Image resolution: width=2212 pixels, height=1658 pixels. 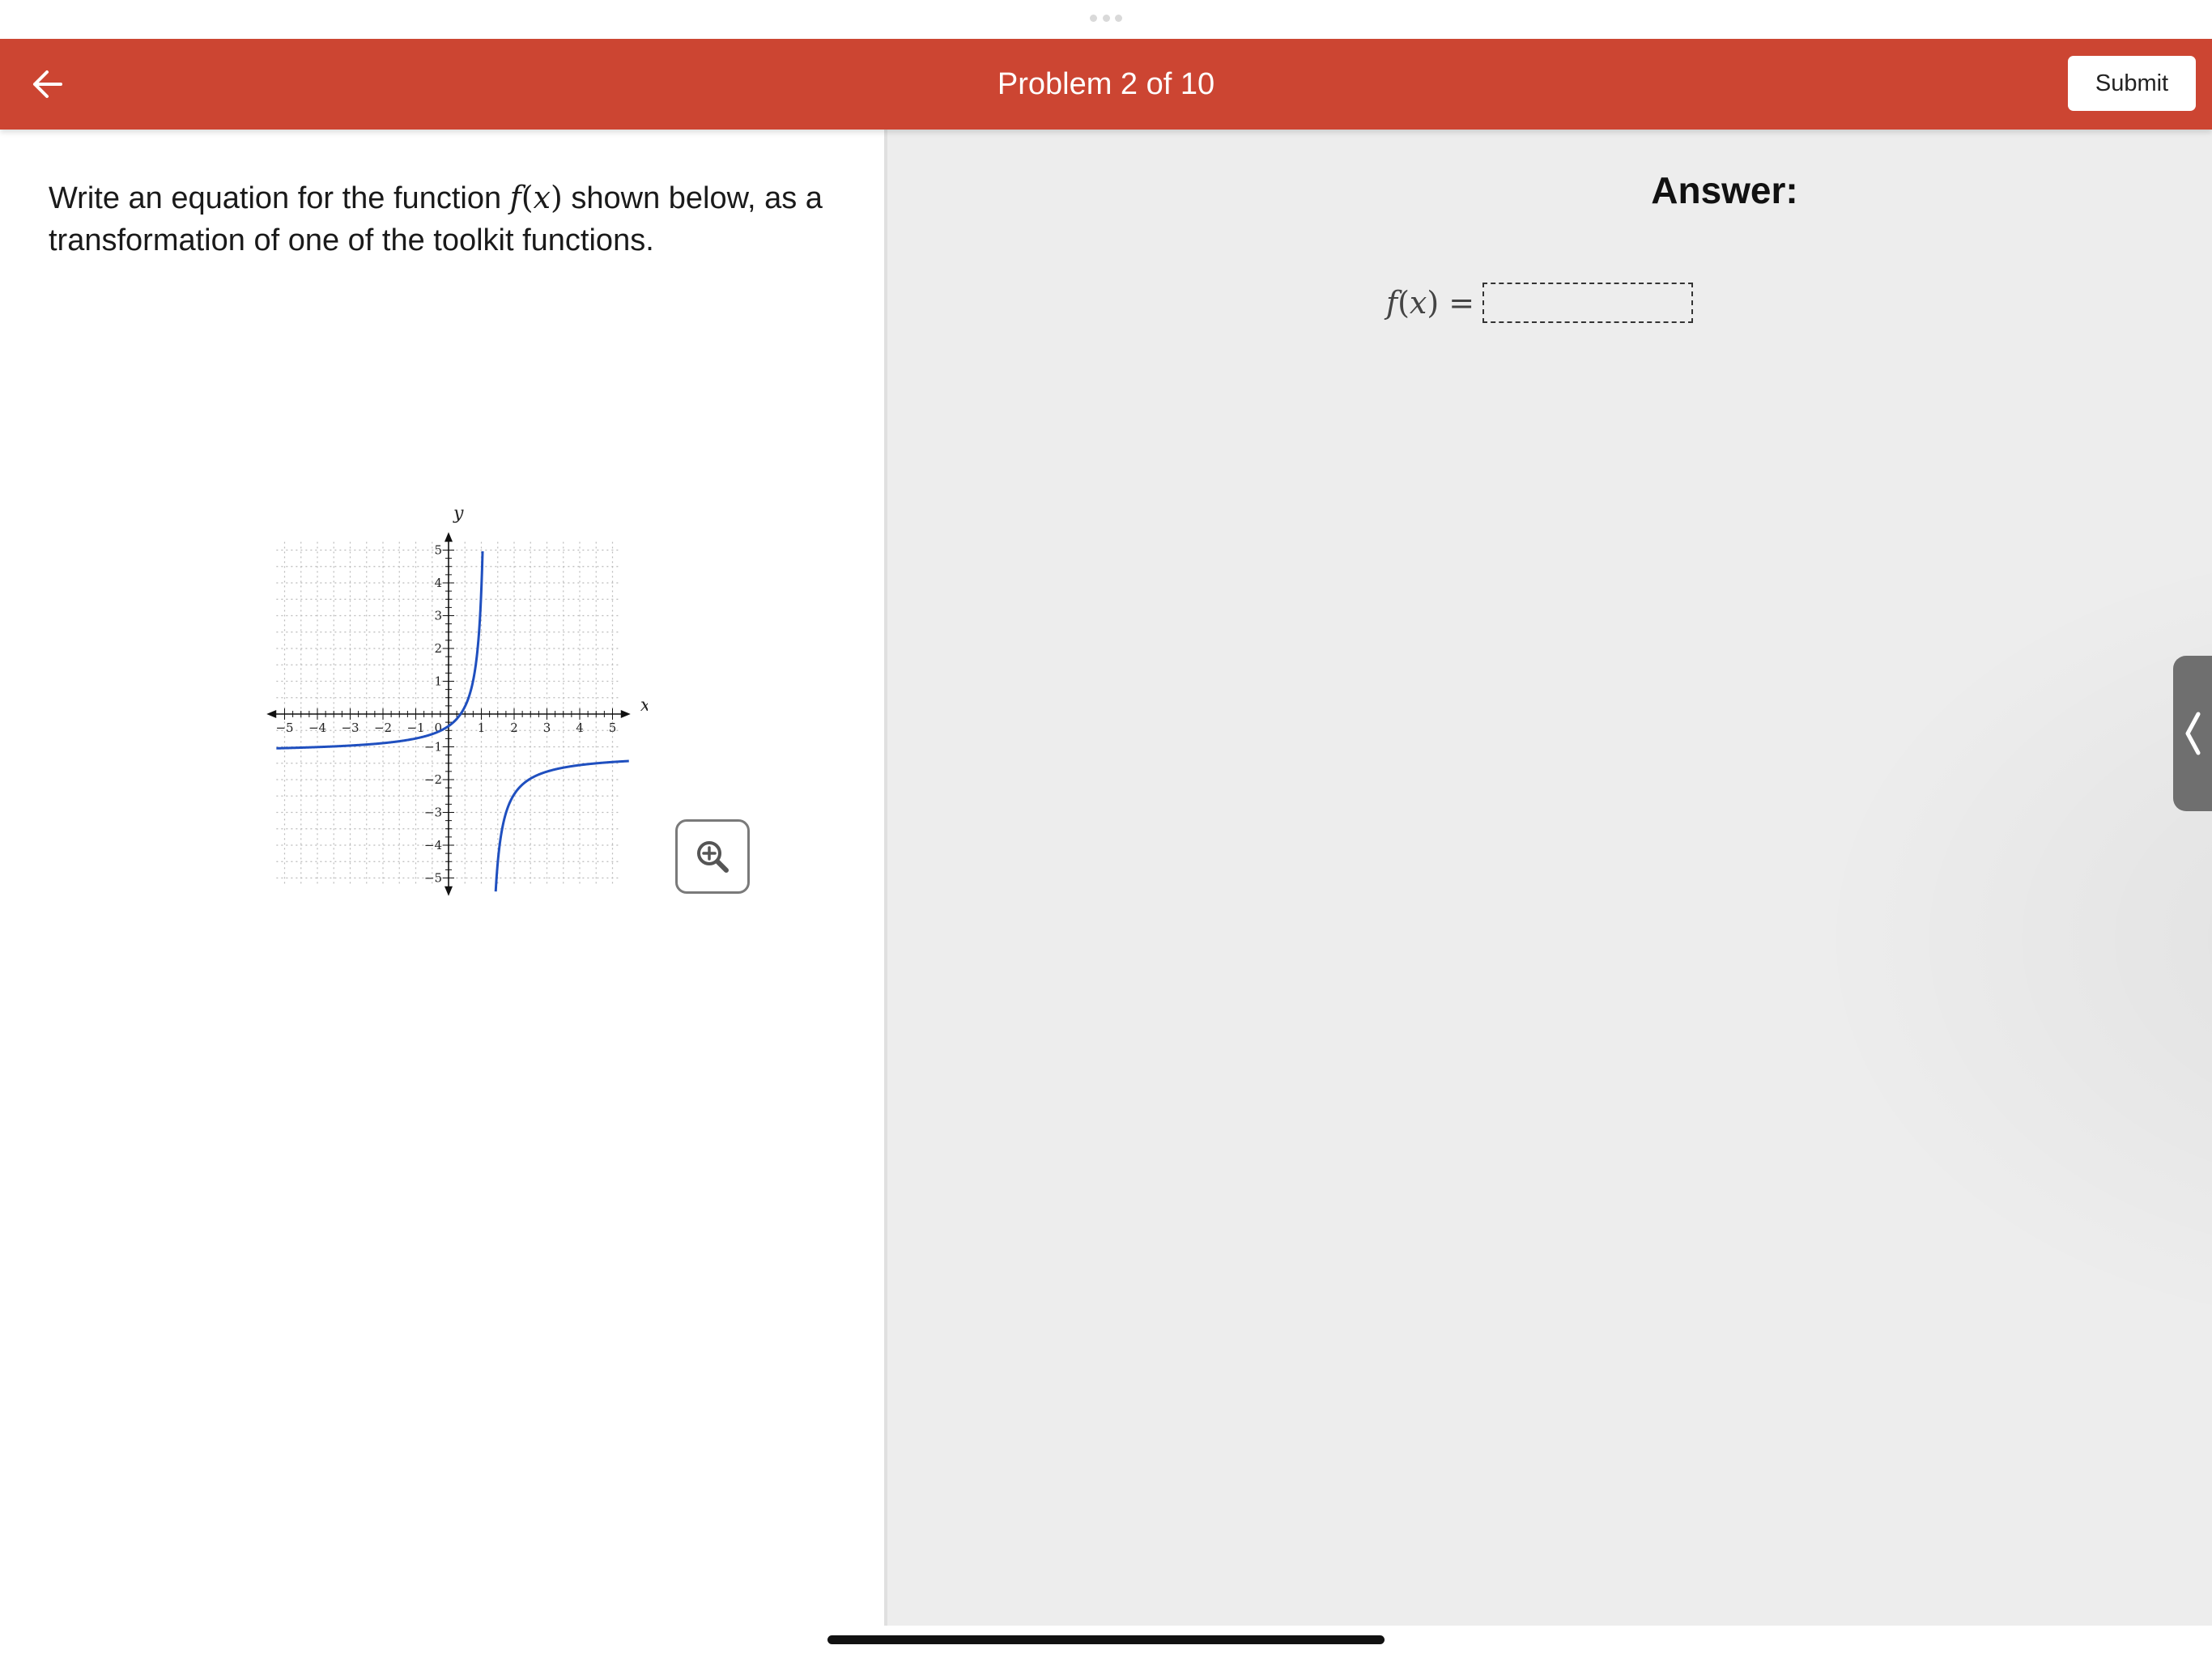 What do you see at coordinates (626, 714) in the screenshot?
I see `x-axis-arrow-right` at bounding box center [626, 714].